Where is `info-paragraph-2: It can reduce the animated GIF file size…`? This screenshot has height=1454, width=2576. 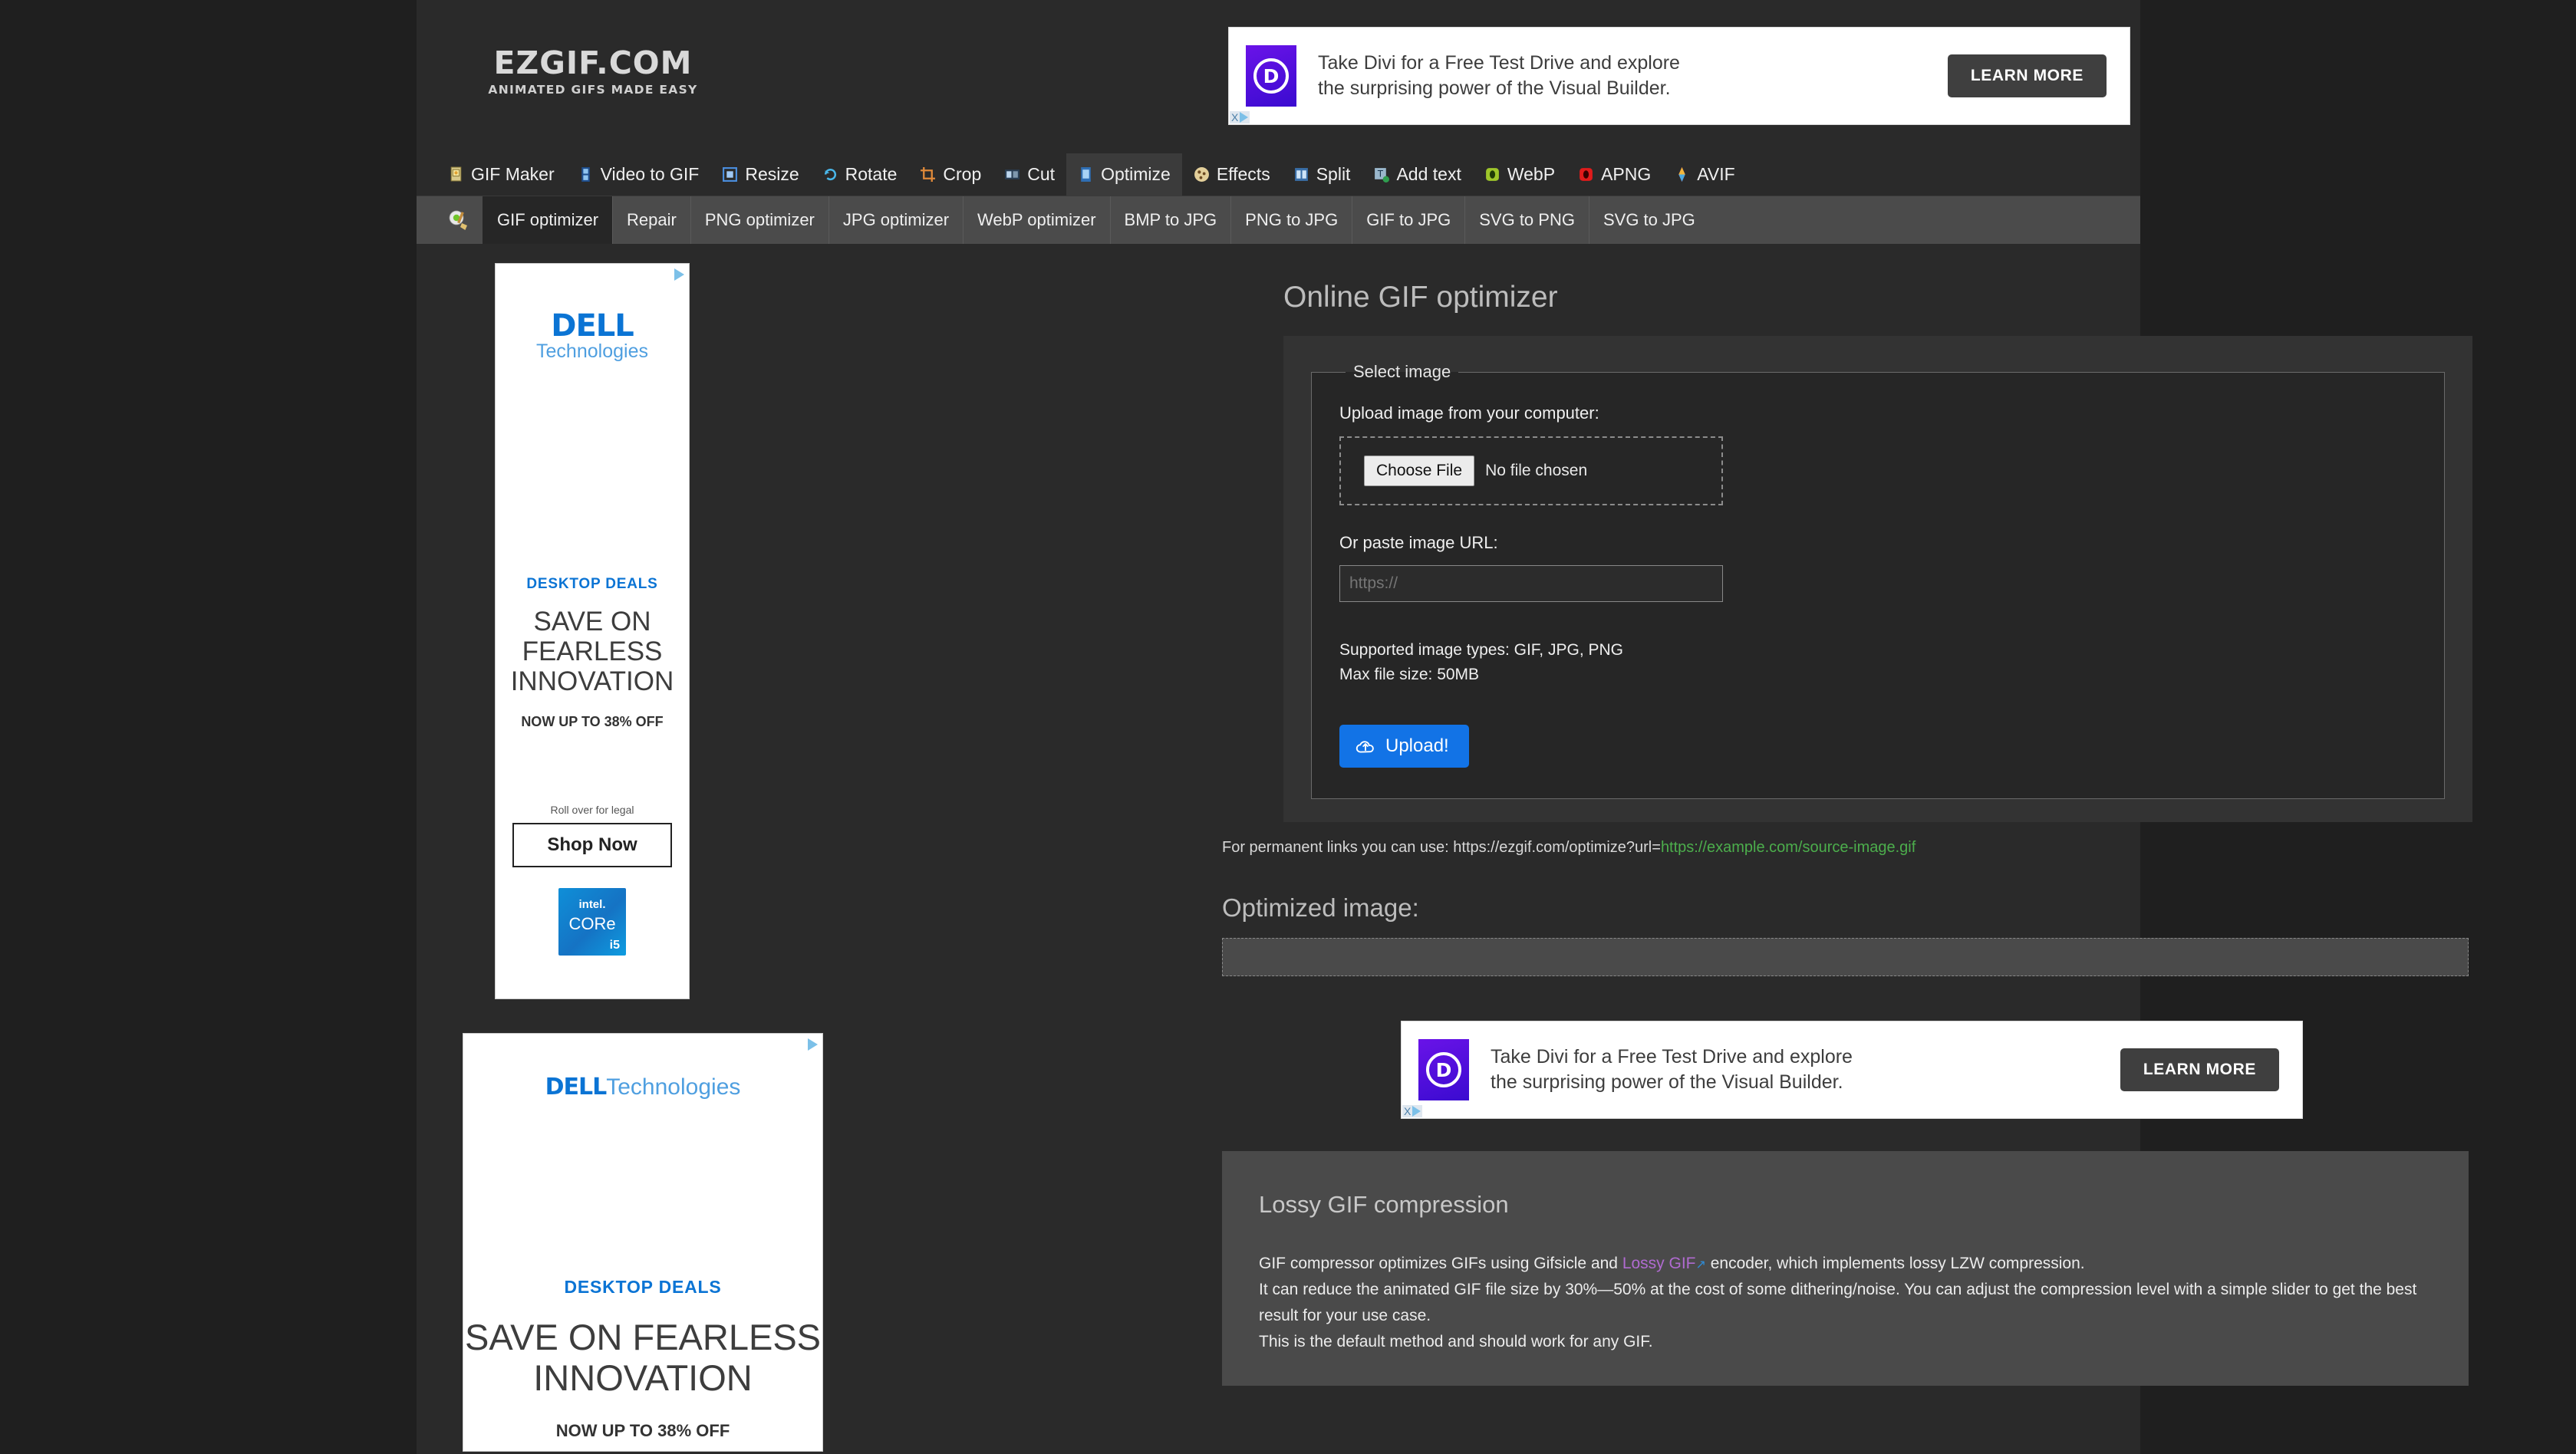
info-paragraph-2: It can reduce the animated GIF file size… is located at coordinates (1838, 1303).